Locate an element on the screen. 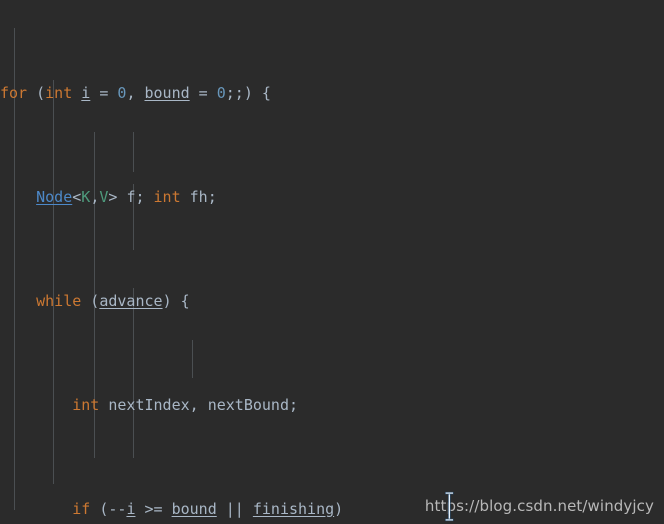  token-punct: ) is located at coordinates (339, 509).